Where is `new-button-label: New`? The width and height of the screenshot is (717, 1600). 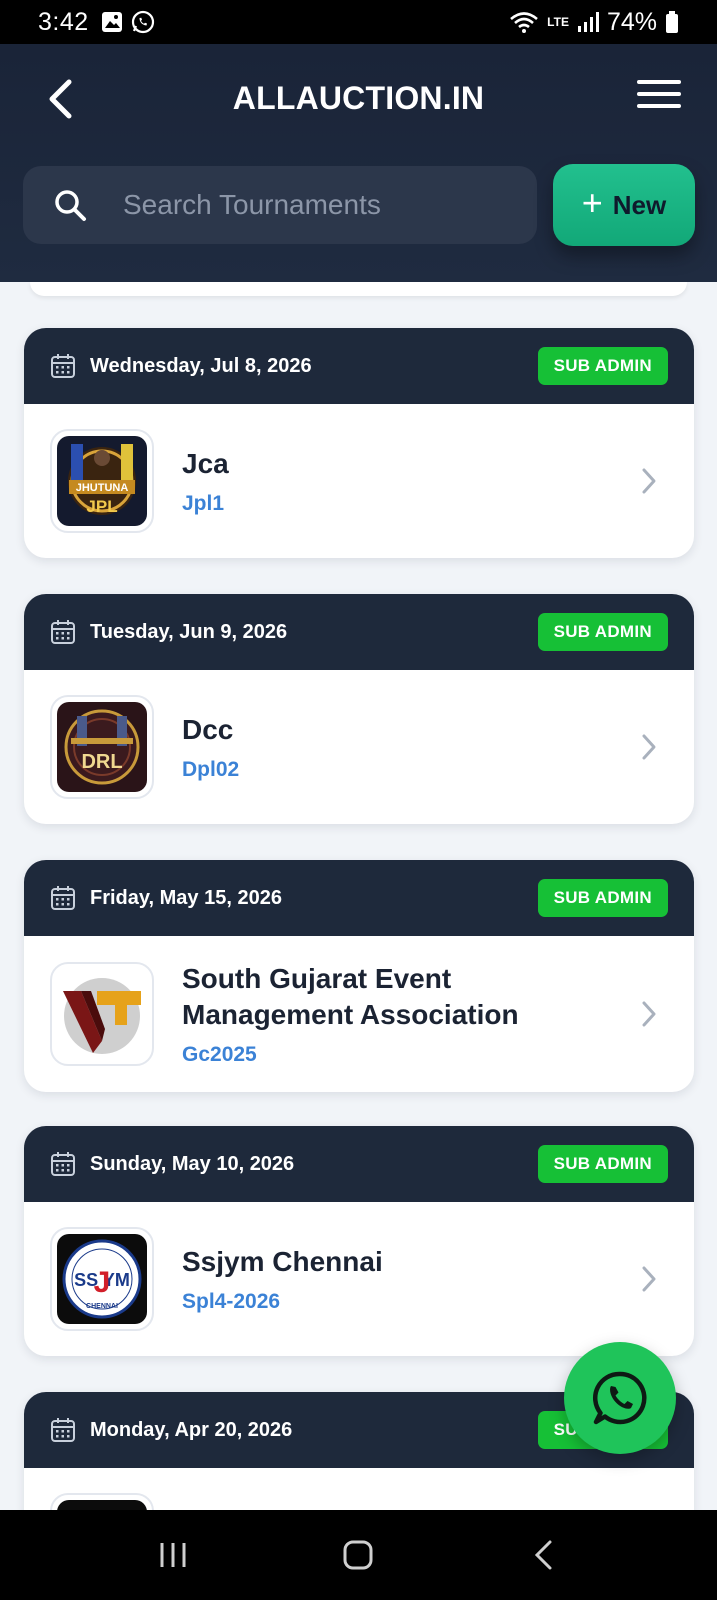 new-button-label: New is located at coordinates (639, 204).